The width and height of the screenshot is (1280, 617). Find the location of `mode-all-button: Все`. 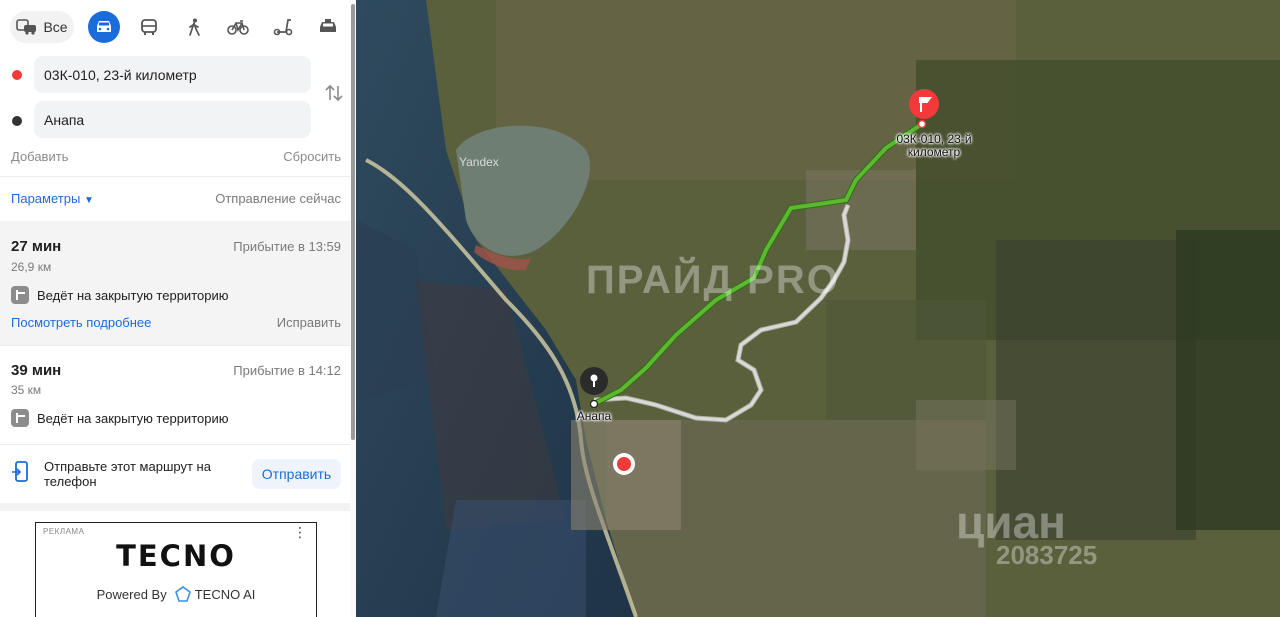

mode-all-button: Все is located at coordinates (42, 27).